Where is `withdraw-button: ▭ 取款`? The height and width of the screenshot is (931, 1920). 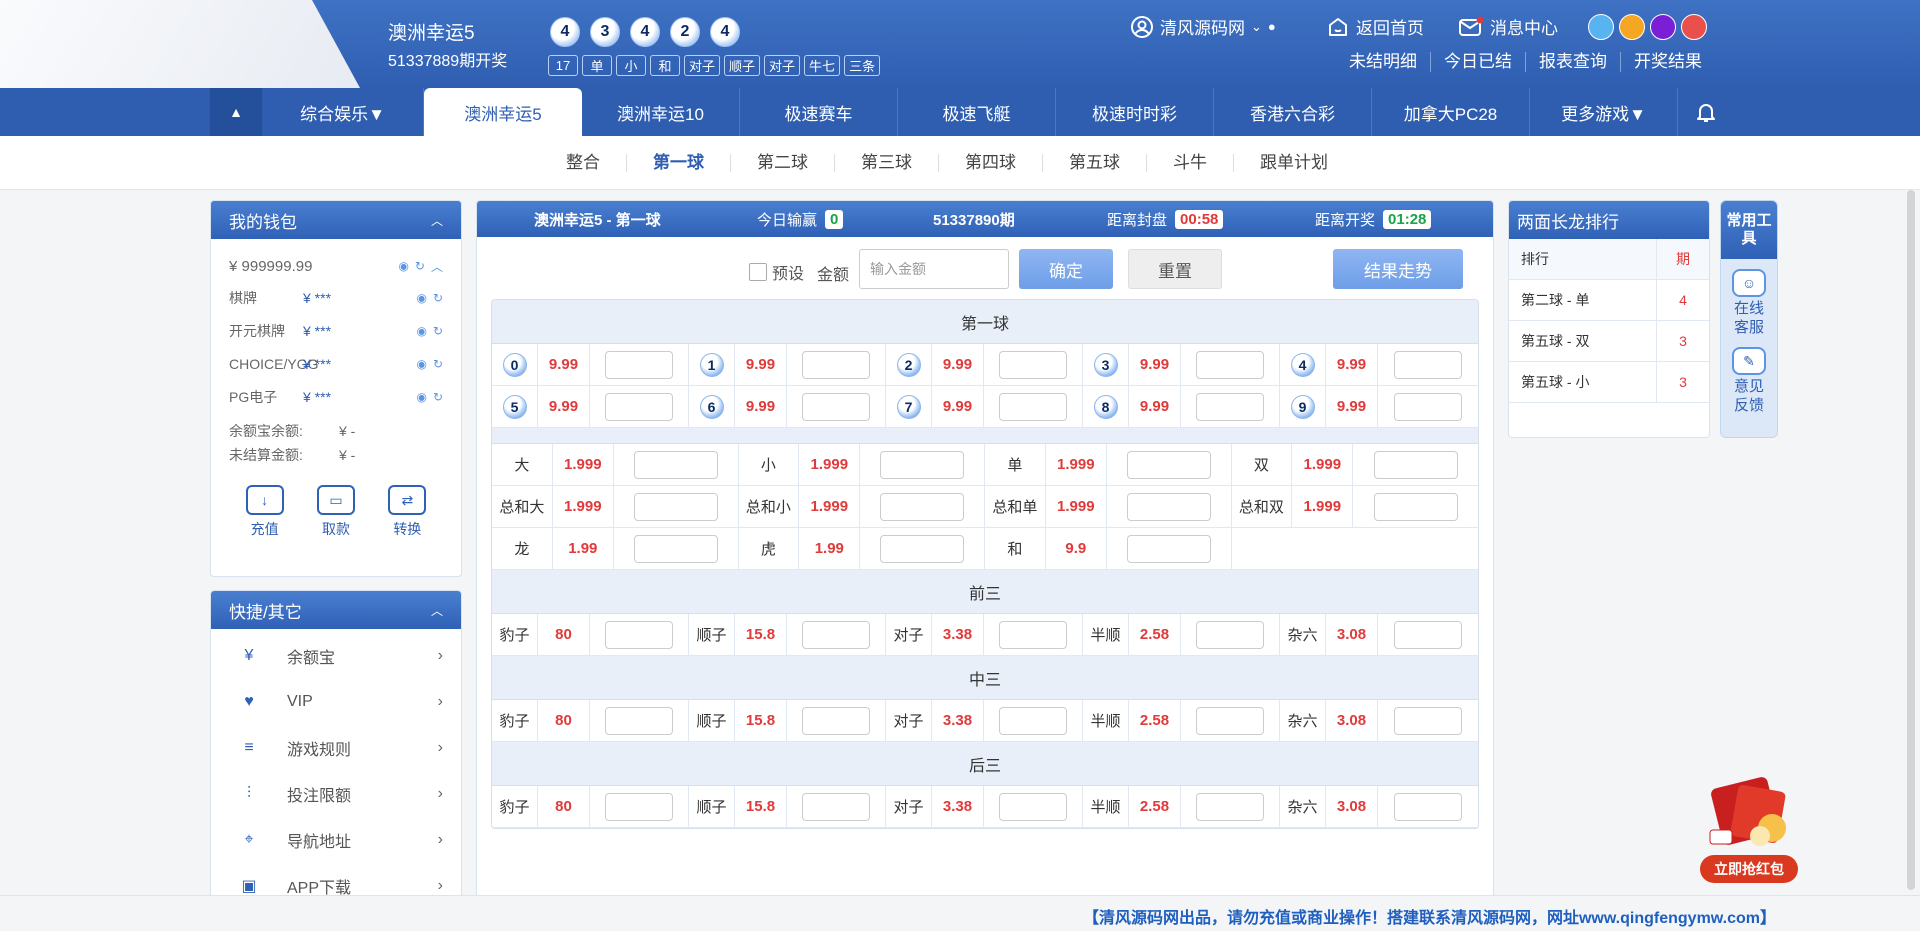
withdraw-button: ▭ 取款 is located at coordinates (335, 512).